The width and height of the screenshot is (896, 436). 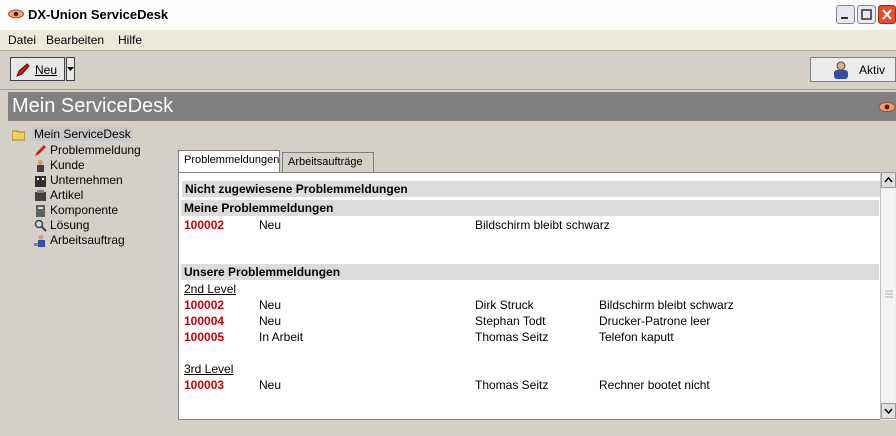 I want to click on grip-icon, so click(x=889, y=294).